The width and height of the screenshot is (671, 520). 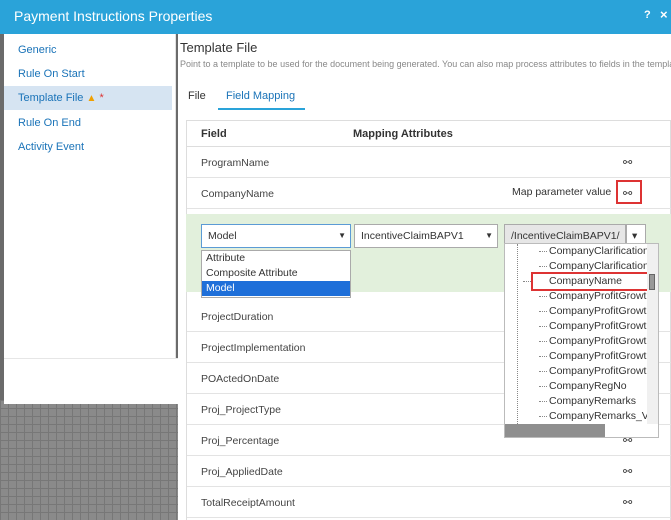 What do you see at coordinates (647, 15) in the screenshot?
I see `help-icon: ?` at bounding box center [647, 15].